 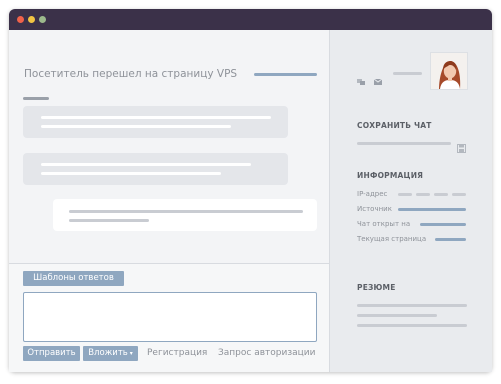 What do you see at coordinates (131, 353) in the screenshot?
I see `chevron-down-icon: ▾` at bounding box center [131, 353].